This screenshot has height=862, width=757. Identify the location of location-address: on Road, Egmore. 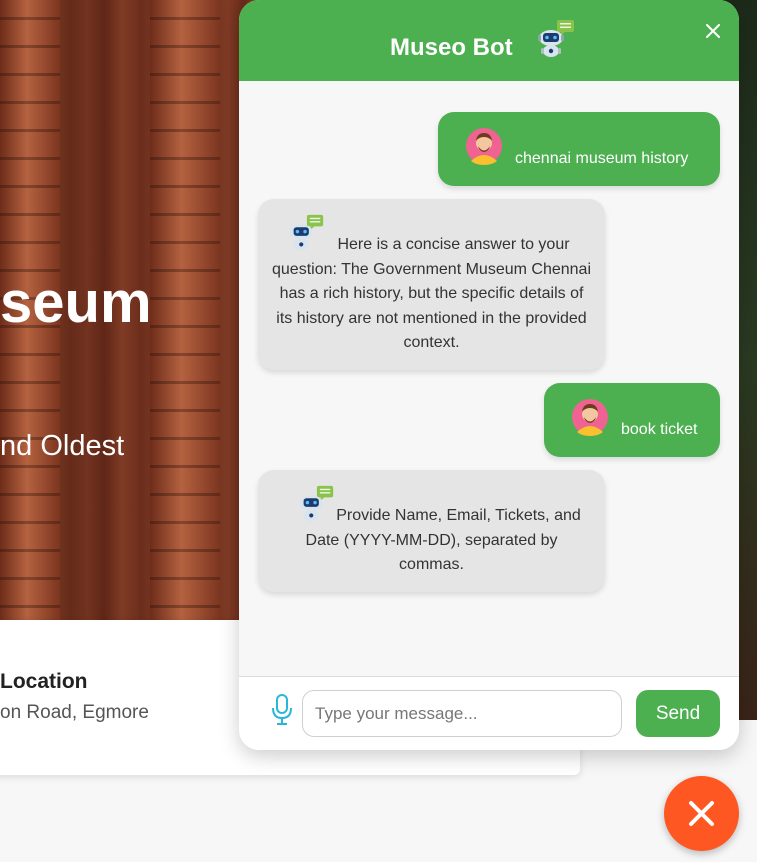
(74, 712).